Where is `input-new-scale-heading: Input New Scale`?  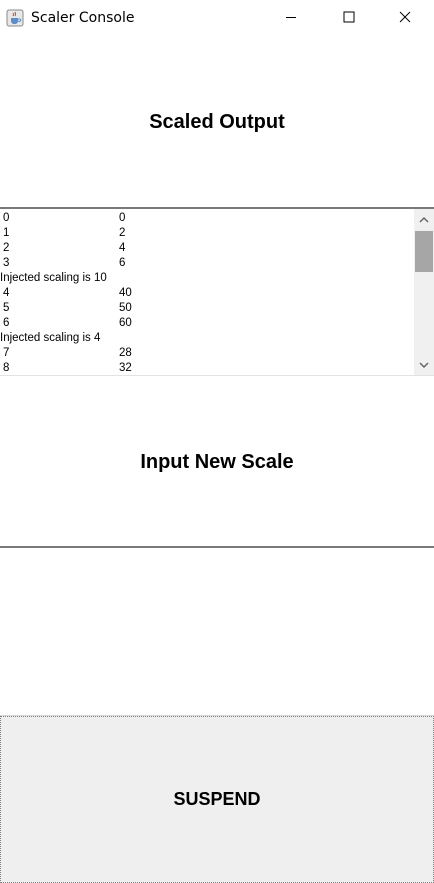
input-new-scale-heading: Input New Scale is located at coordinates (217, 462).